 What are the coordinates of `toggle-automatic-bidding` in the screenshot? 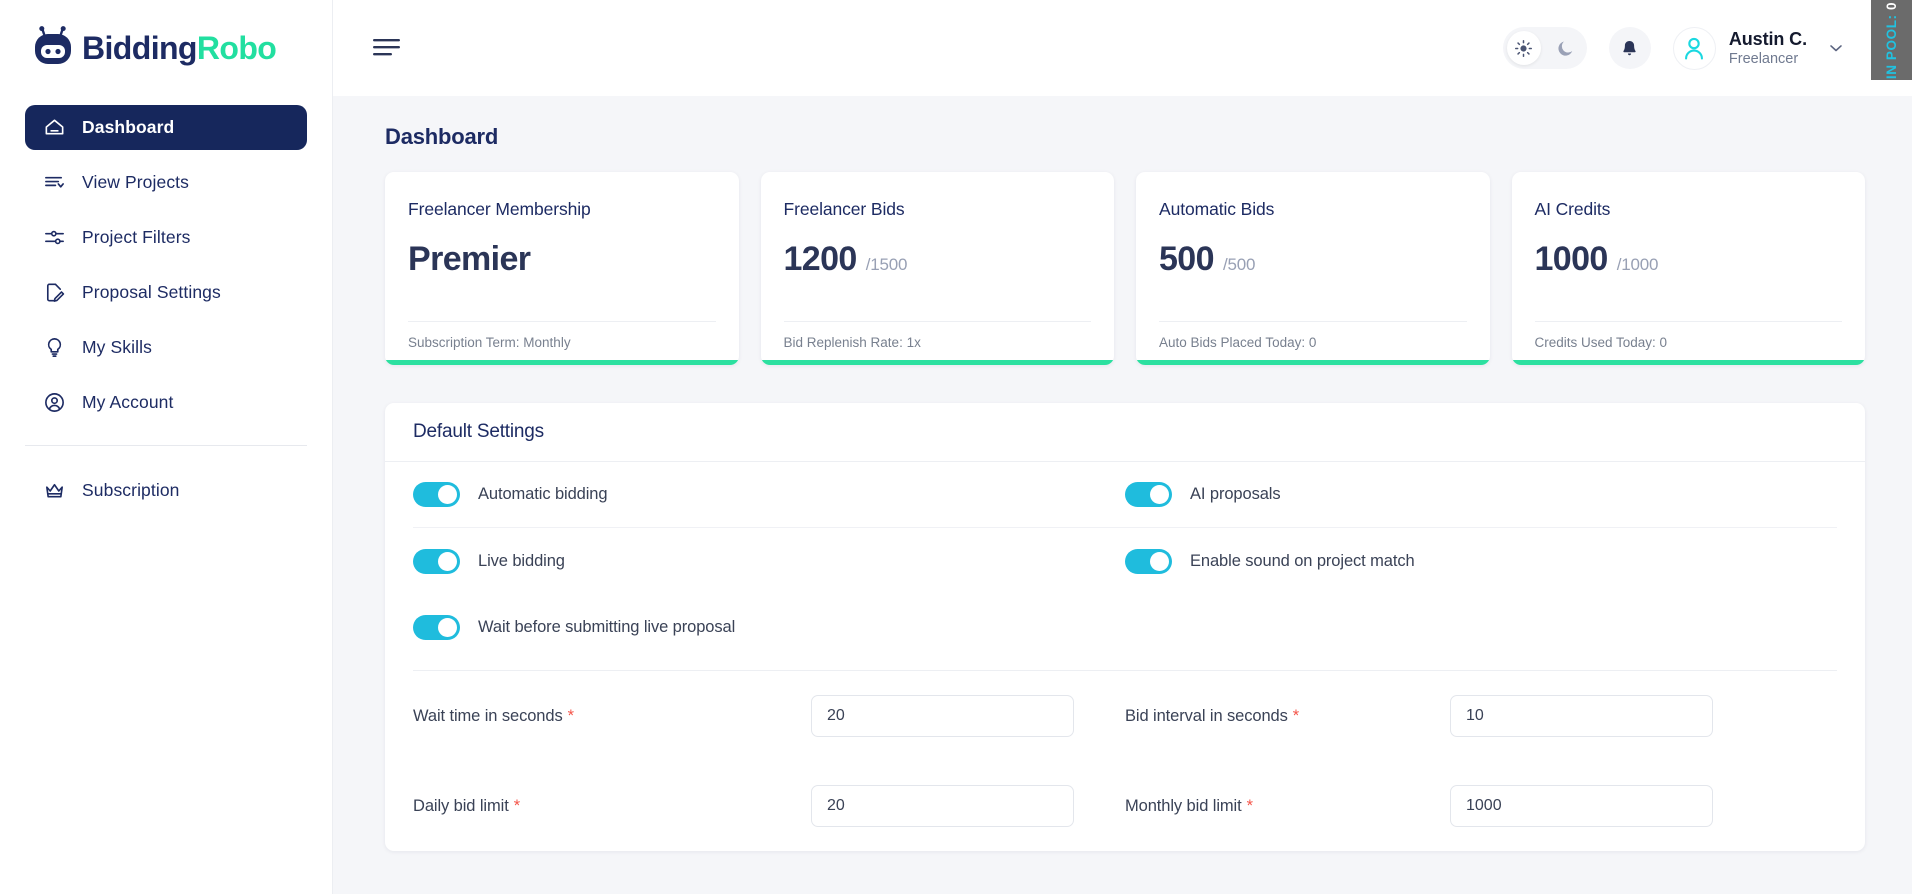 It's located at (436, 494).